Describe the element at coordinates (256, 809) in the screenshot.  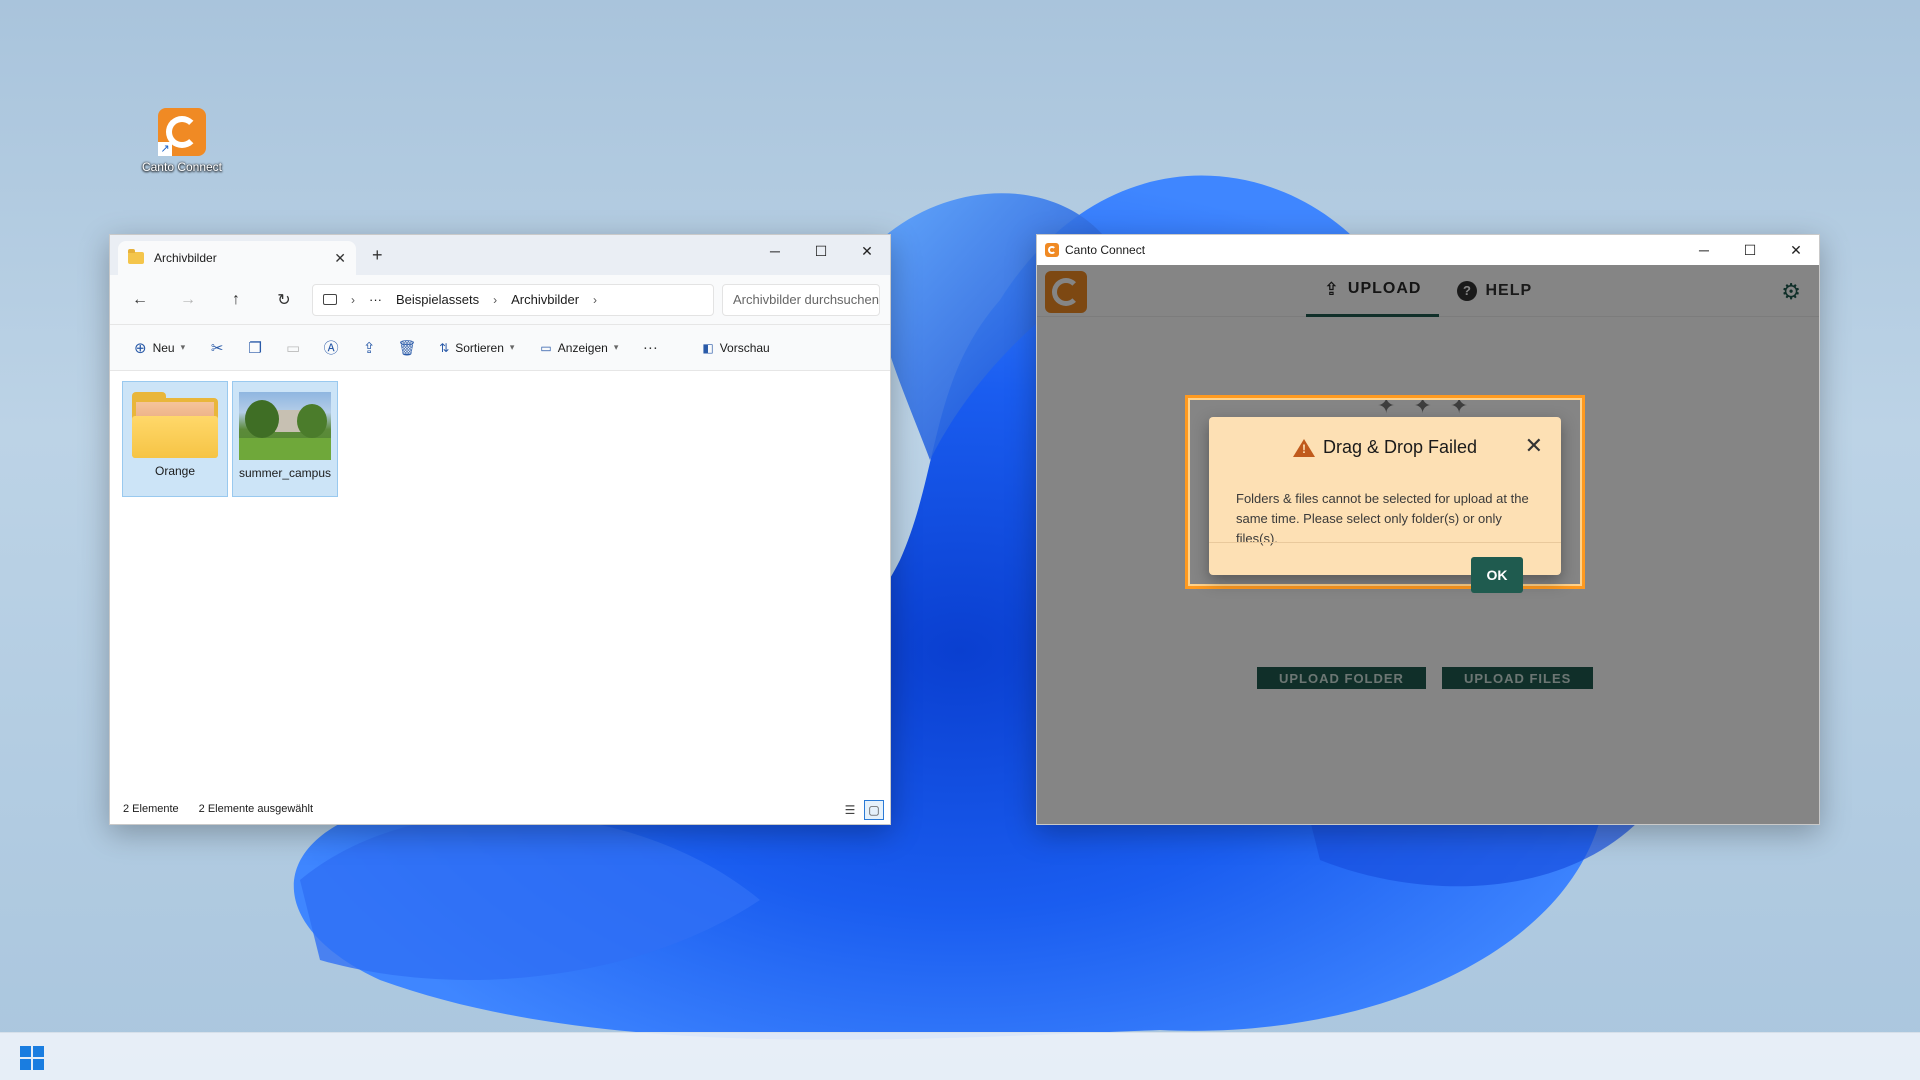
I see `selection-count: 2 Elemente ausgewählt` at that location.